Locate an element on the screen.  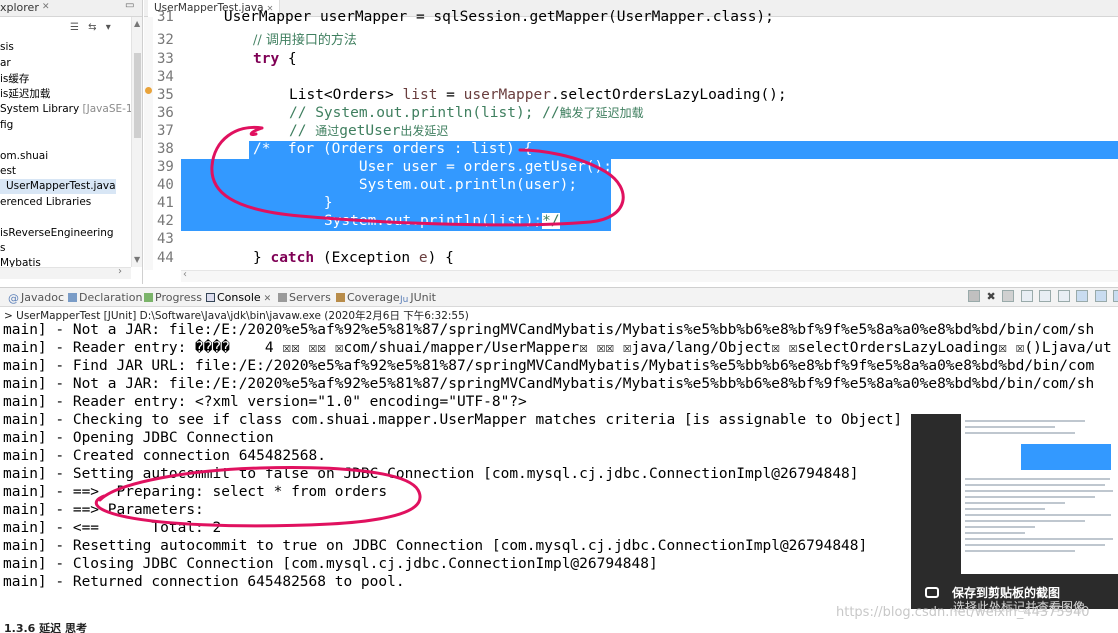
minimize-icon: ▭ is located at coordinates (129, 5).